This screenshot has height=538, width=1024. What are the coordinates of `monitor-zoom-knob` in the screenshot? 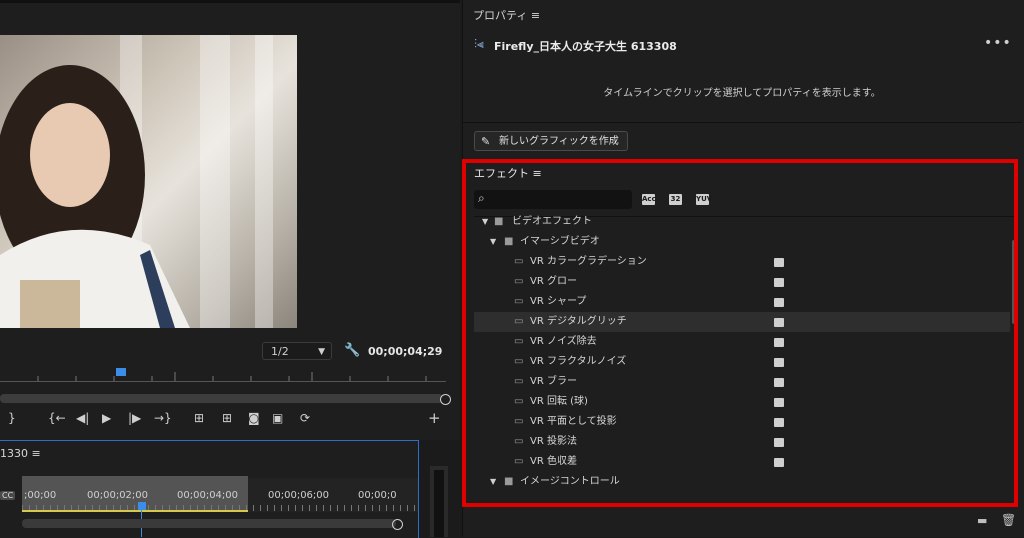 It's located at (445, 399).